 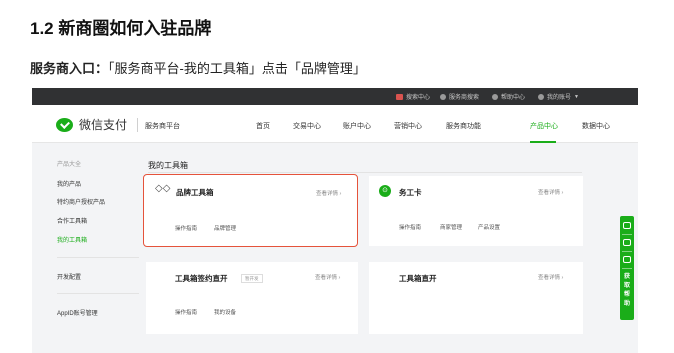 What do you see at coordinates (489, 227) in the screenshot?
I see `product-settings-link: 产品设置` at bounding box center [489, 227].